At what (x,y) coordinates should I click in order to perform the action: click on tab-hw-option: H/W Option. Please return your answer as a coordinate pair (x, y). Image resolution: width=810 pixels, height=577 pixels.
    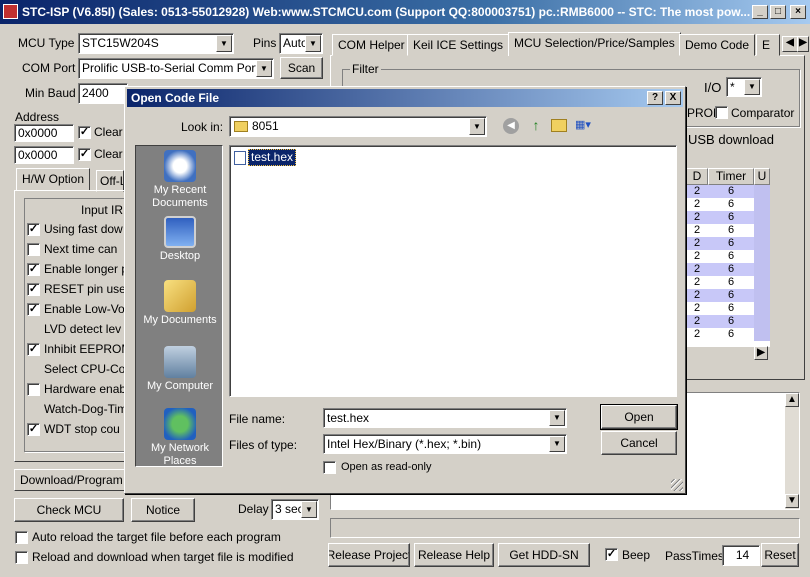
    Looking at the image, I should click on (53, 179).